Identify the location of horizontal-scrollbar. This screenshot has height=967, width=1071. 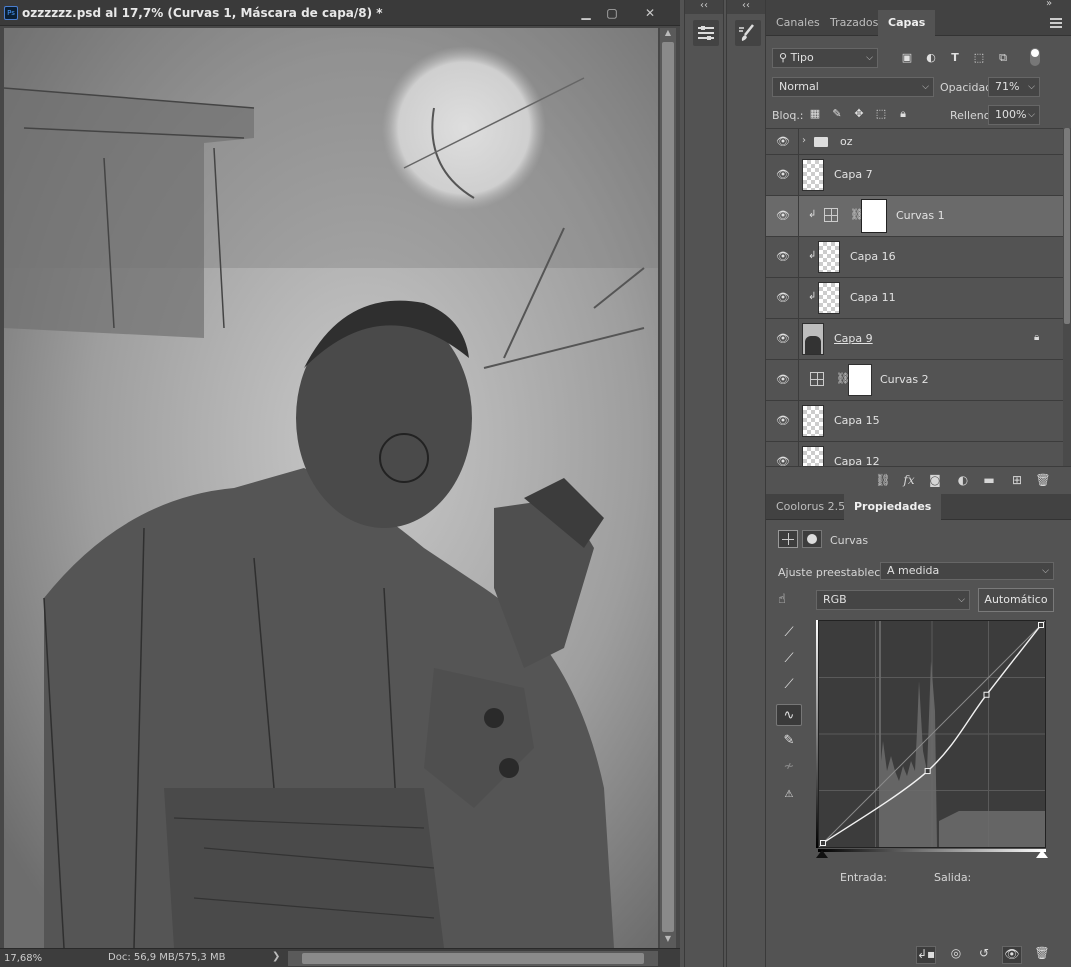
(473, 958).